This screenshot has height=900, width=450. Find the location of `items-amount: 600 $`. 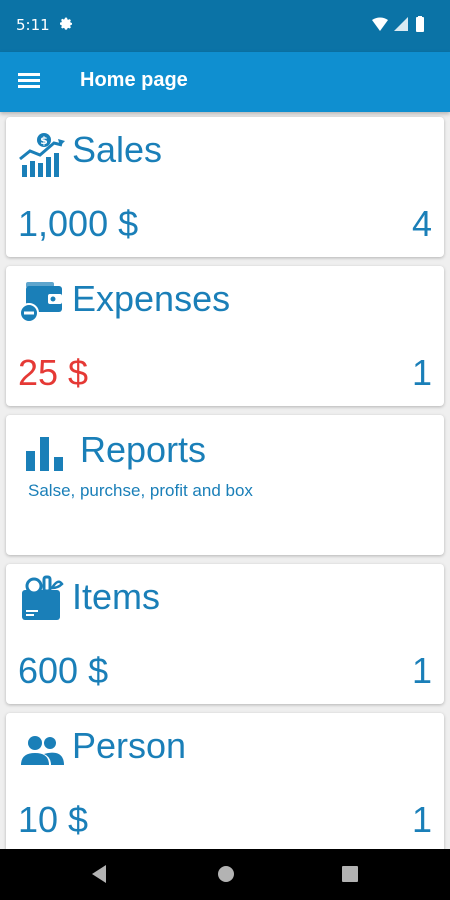

items-amount: 600 $ is located at coordinates (63, 670).